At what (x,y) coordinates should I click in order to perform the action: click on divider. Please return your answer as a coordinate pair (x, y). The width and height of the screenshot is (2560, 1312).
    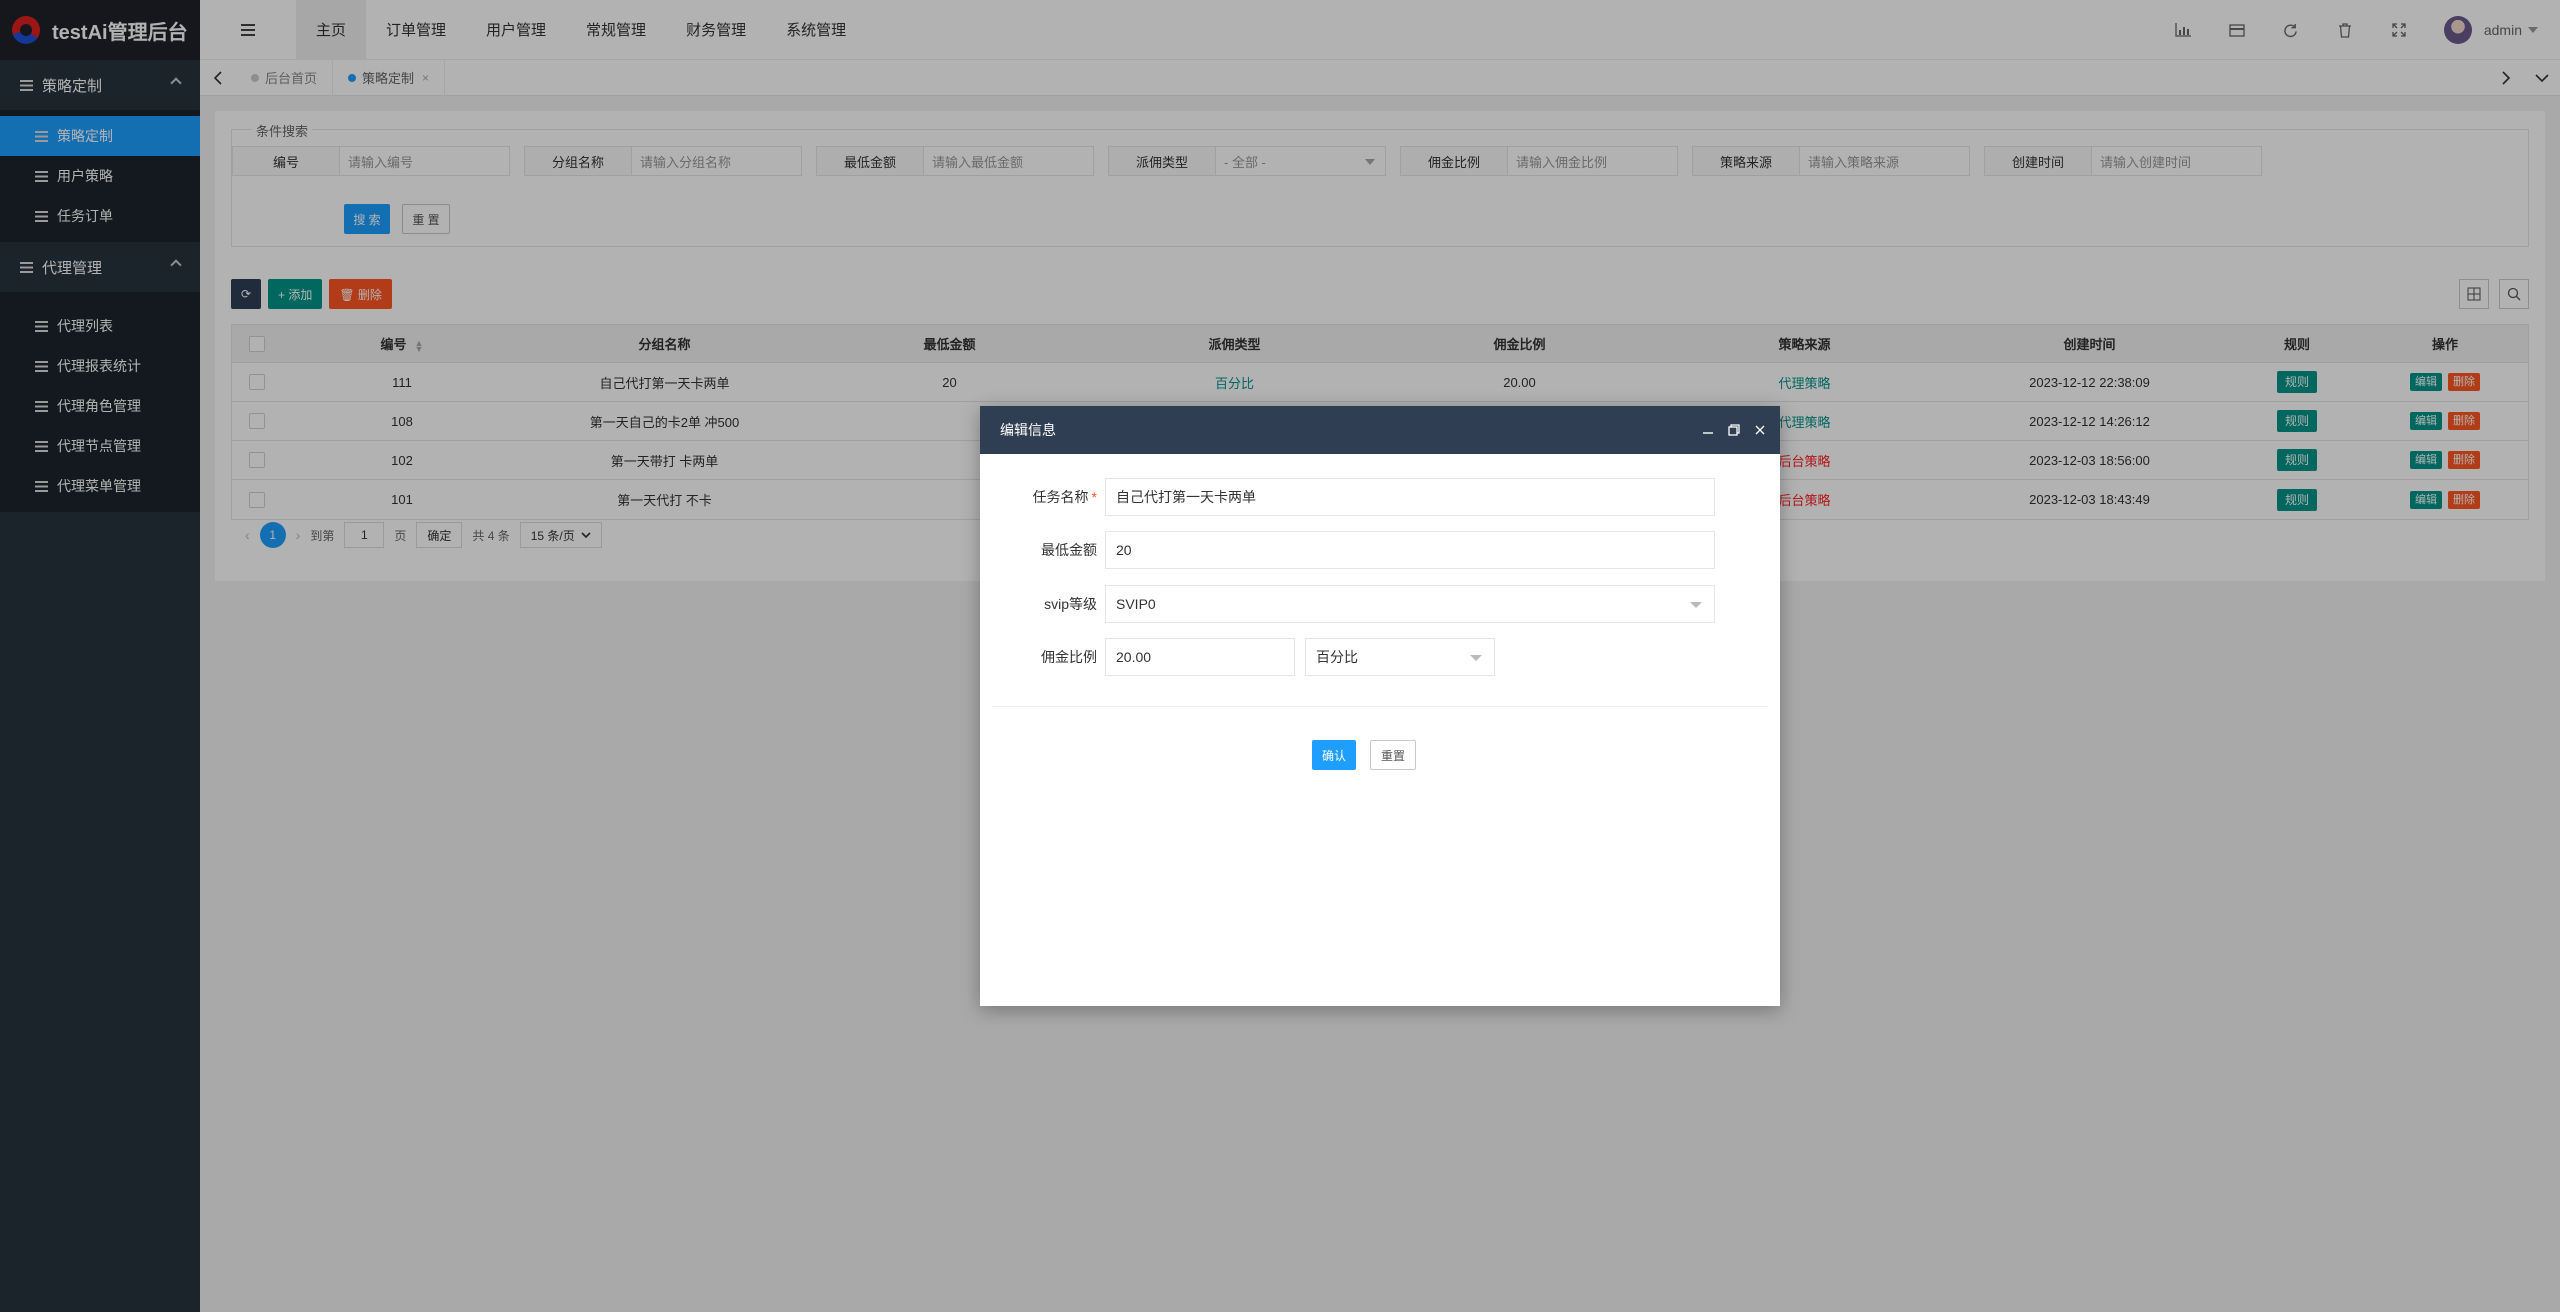
    Looking at the image, I should click on (1380, 706).